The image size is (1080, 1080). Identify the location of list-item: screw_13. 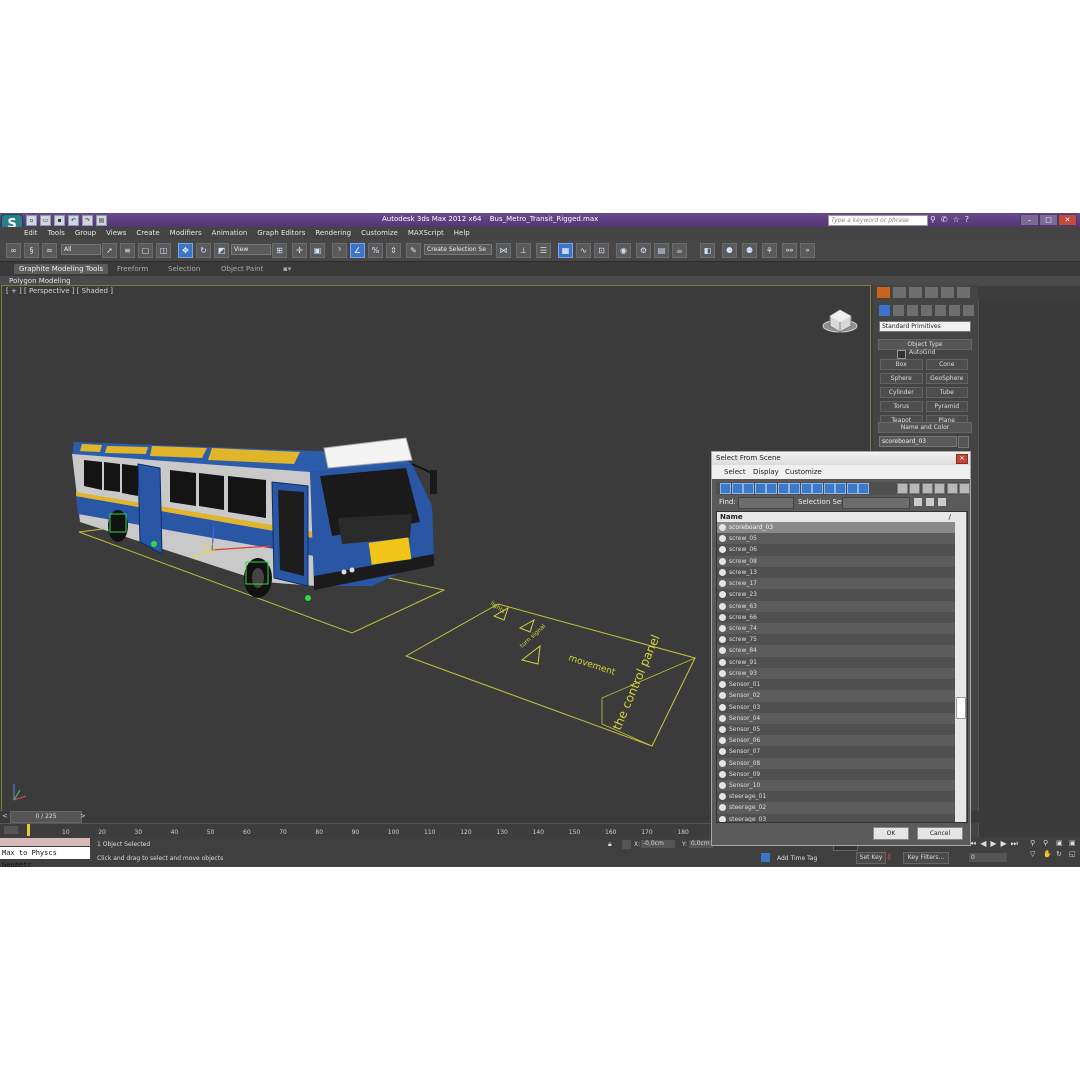
(836, 572).